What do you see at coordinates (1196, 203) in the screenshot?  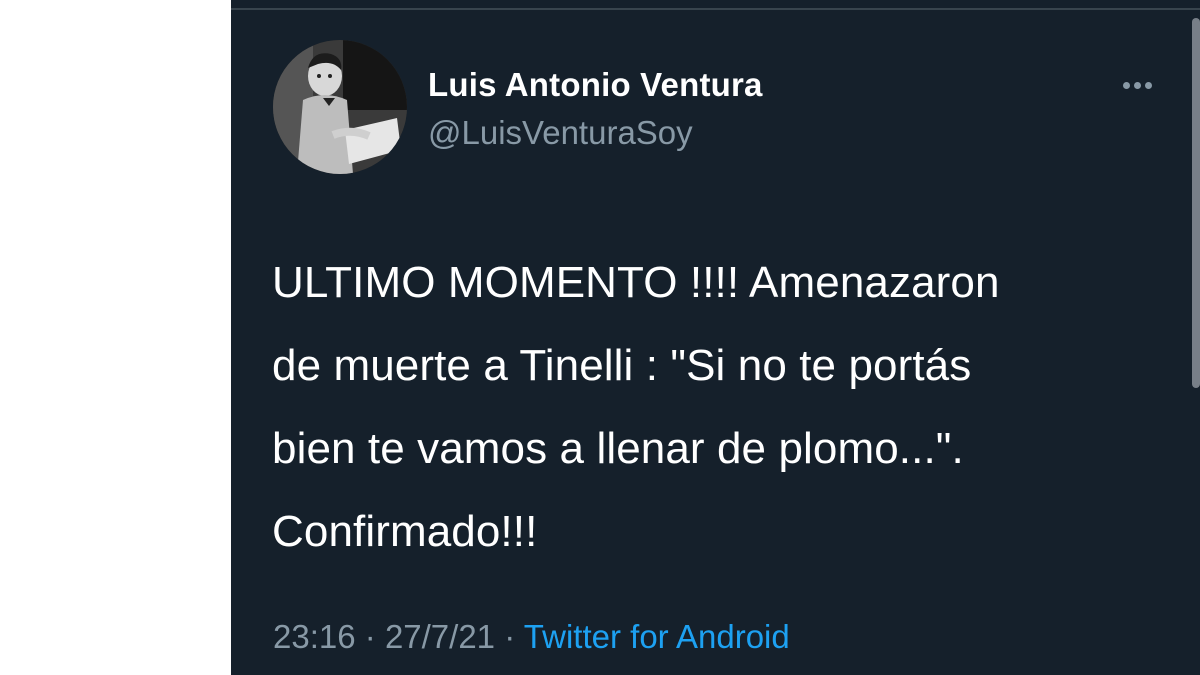 I see `scrollbar` at bounding box center [1196, 203].